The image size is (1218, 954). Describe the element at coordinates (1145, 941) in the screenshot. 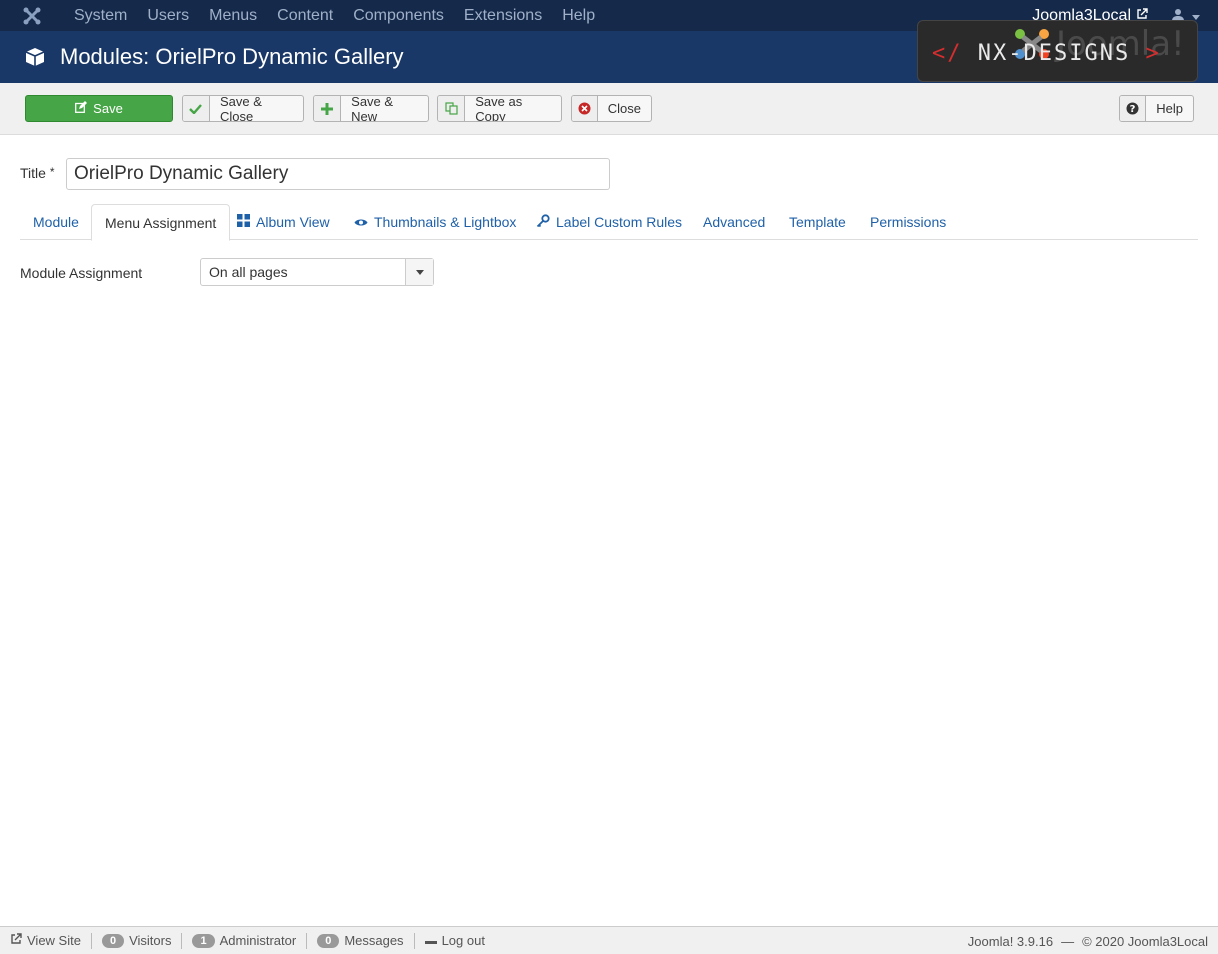

I see `copyright-text: © 2020 Joomla3Local` at that location.